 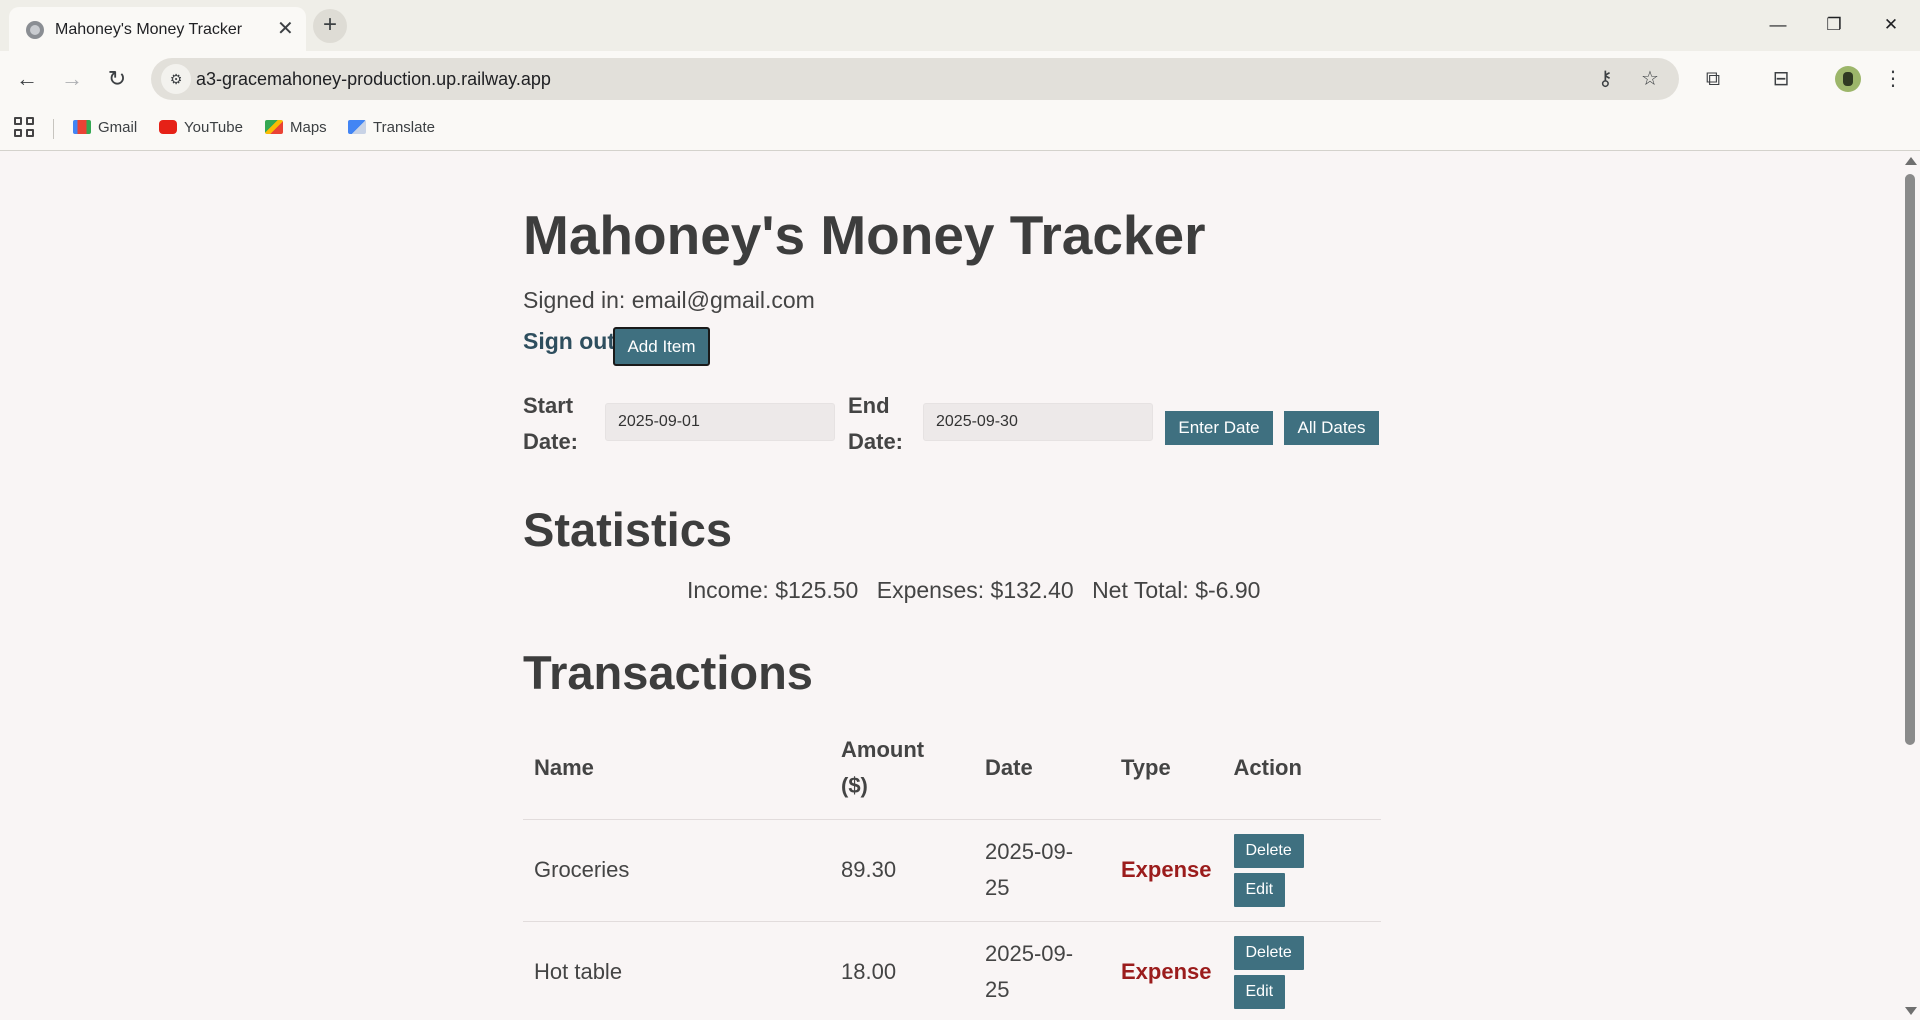 What do you see at coordinates (676, 768) in the screenshot?
I see `column-header-name: Name` at bounding box center [676, 768].